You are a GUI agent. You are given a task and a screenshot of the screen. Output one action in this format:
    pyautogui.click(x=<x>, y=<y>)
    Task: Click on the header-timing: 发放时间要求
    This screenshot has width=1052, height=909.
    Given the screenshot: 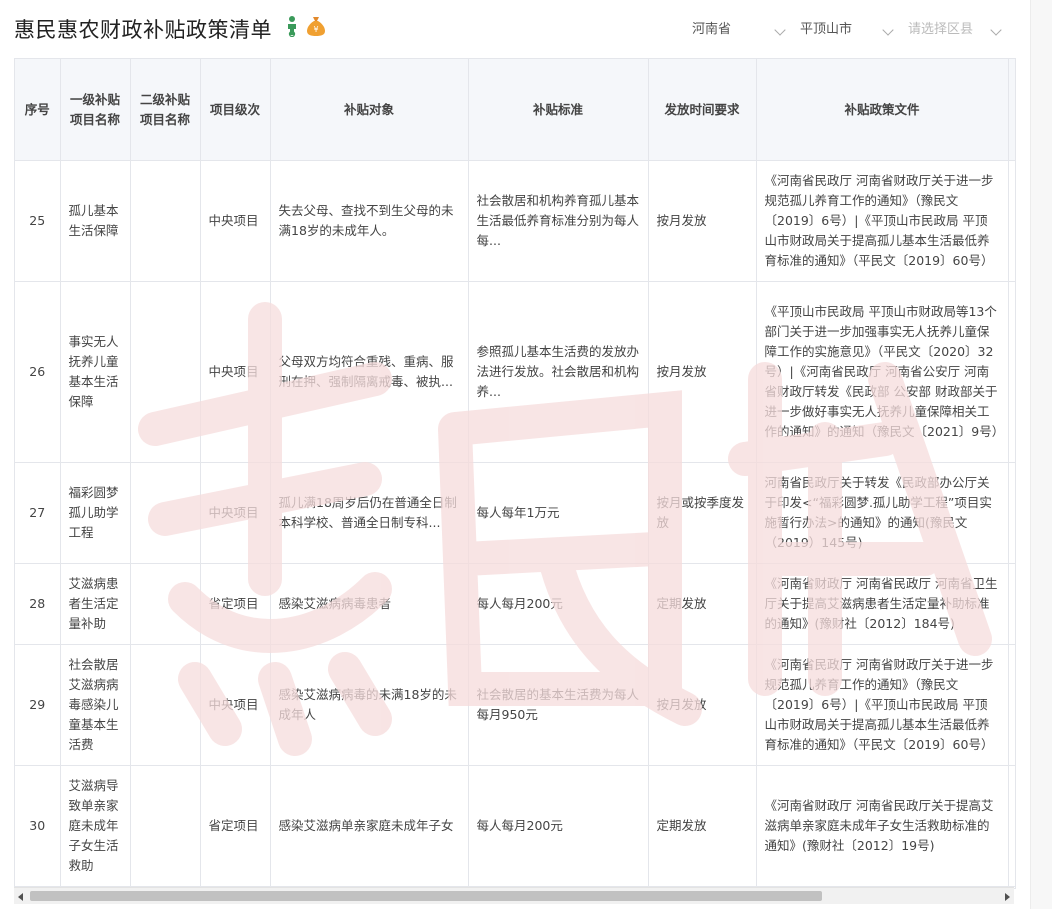 What is the action you would take?
    pyautogui.click(x=702, y=110)
    